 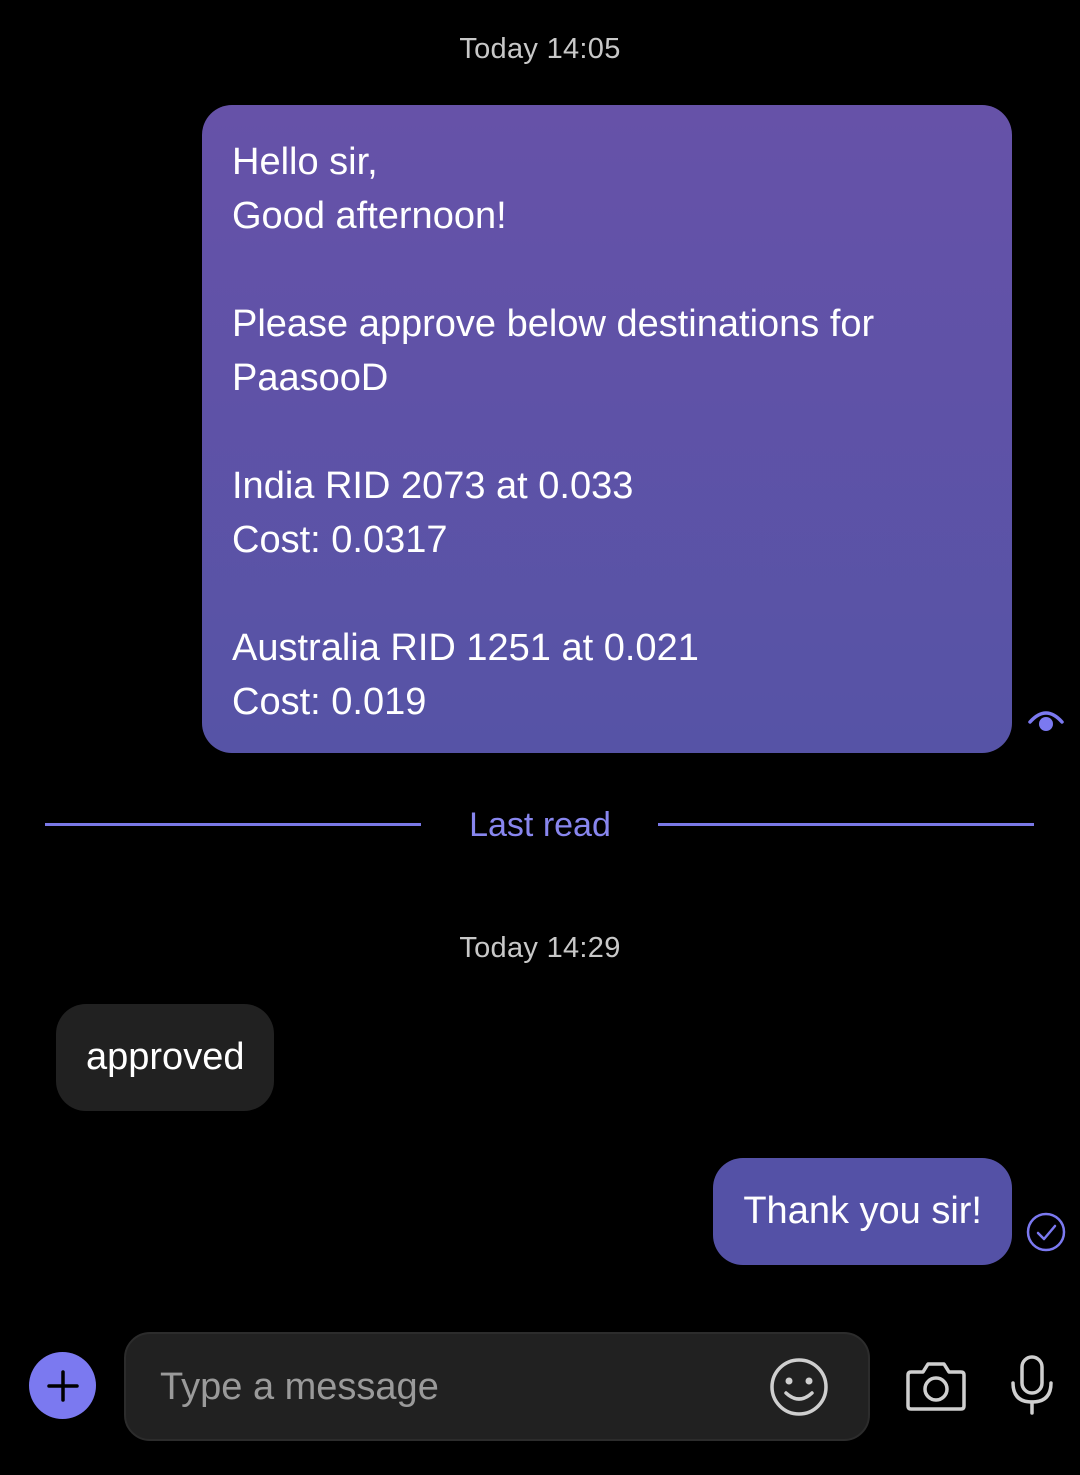 I want to click on message-text: approved, so click(x=165, y=1057).